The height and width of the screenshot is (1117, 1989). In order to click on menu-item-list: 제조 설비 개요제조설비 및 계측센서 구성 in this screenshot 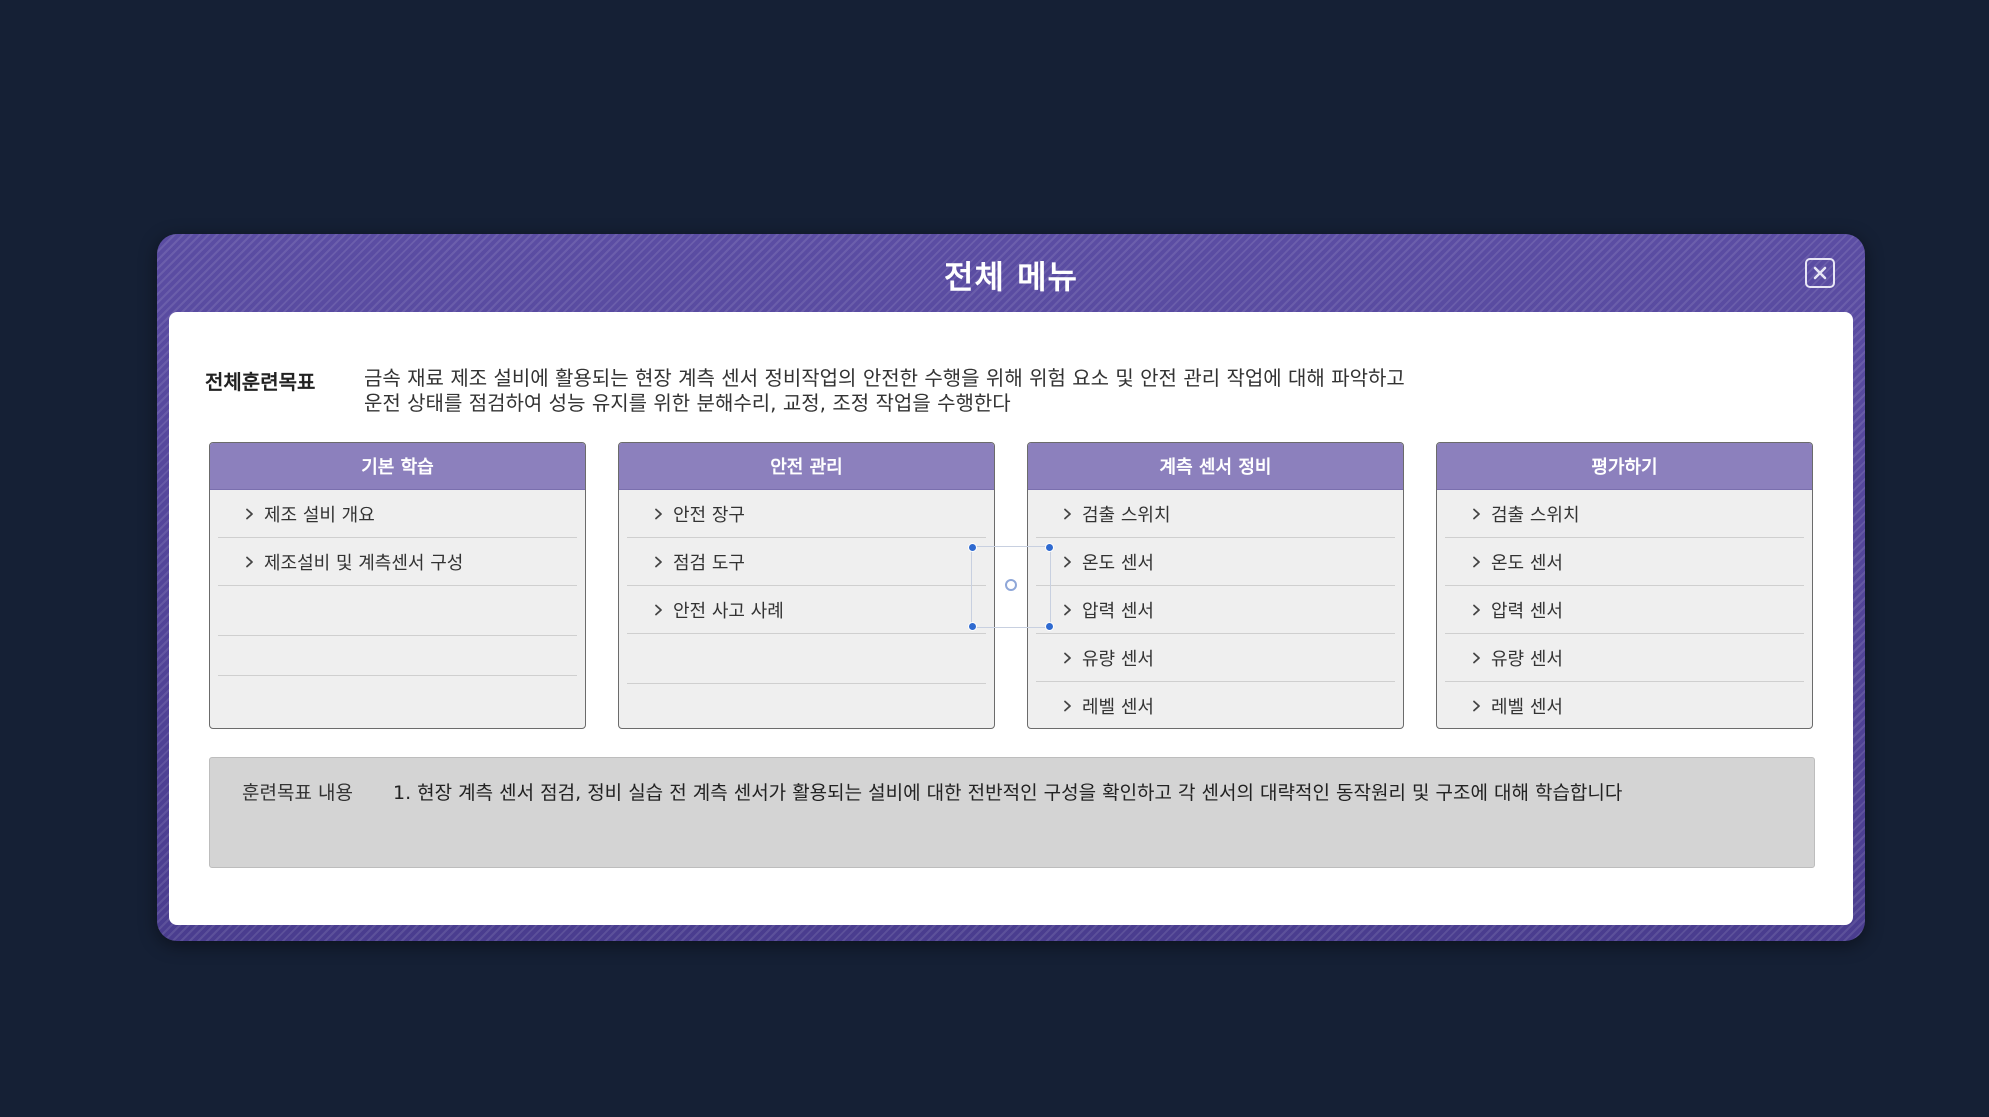, I will do `click(397, 603)`.